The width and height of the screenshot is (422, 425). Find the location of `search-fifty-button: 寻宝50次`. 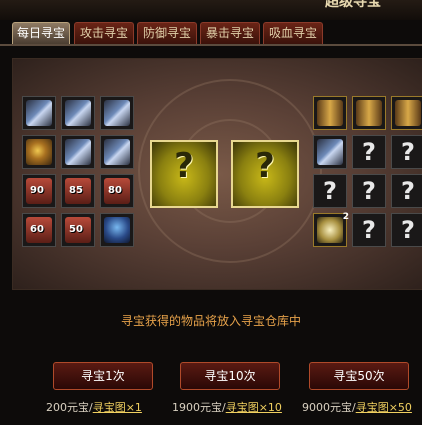

search-fifty-button: 寻宝50次 is located at coordinates (359, 376).